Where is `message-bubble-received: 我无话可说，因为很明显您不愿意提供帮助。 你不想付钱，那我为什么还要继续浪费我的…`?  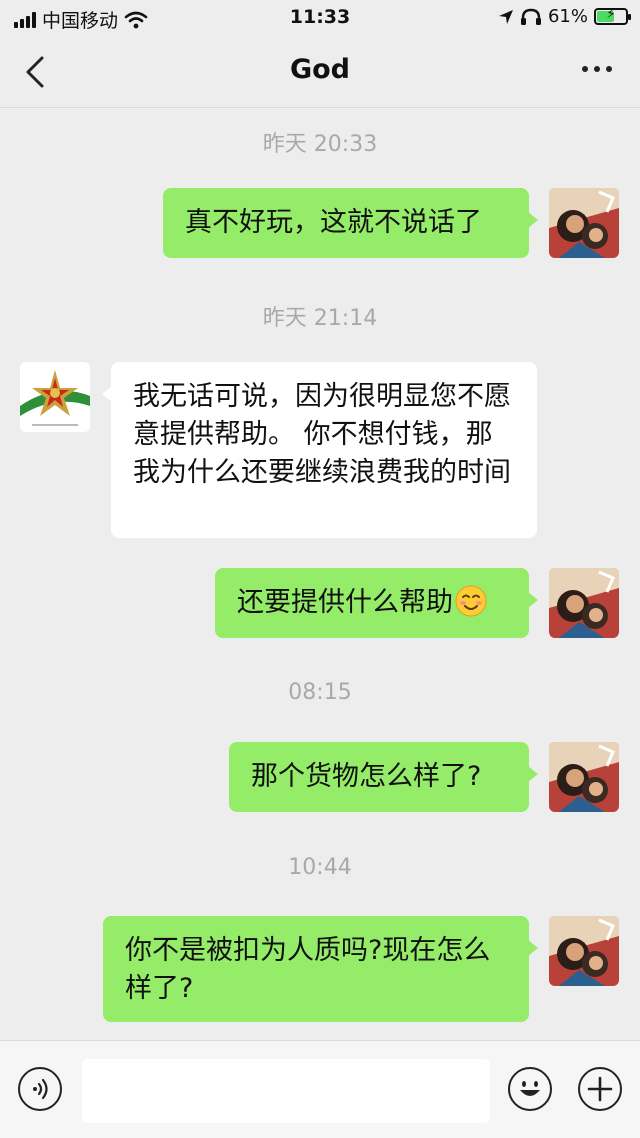
message-bubble-received: 我无话可说，因为很明显您不愿意提供帮助。 你不想付钱，那我为什么还要继续浪费我的… is located at coordinates (319, 450).